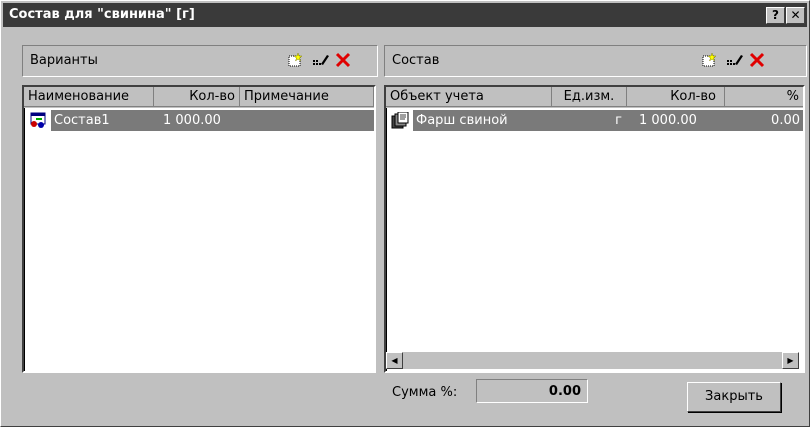  Describe the element at coordinates (488, 120) in the screenshot. I see `object-name-cell: Фарш свиной` at that location.